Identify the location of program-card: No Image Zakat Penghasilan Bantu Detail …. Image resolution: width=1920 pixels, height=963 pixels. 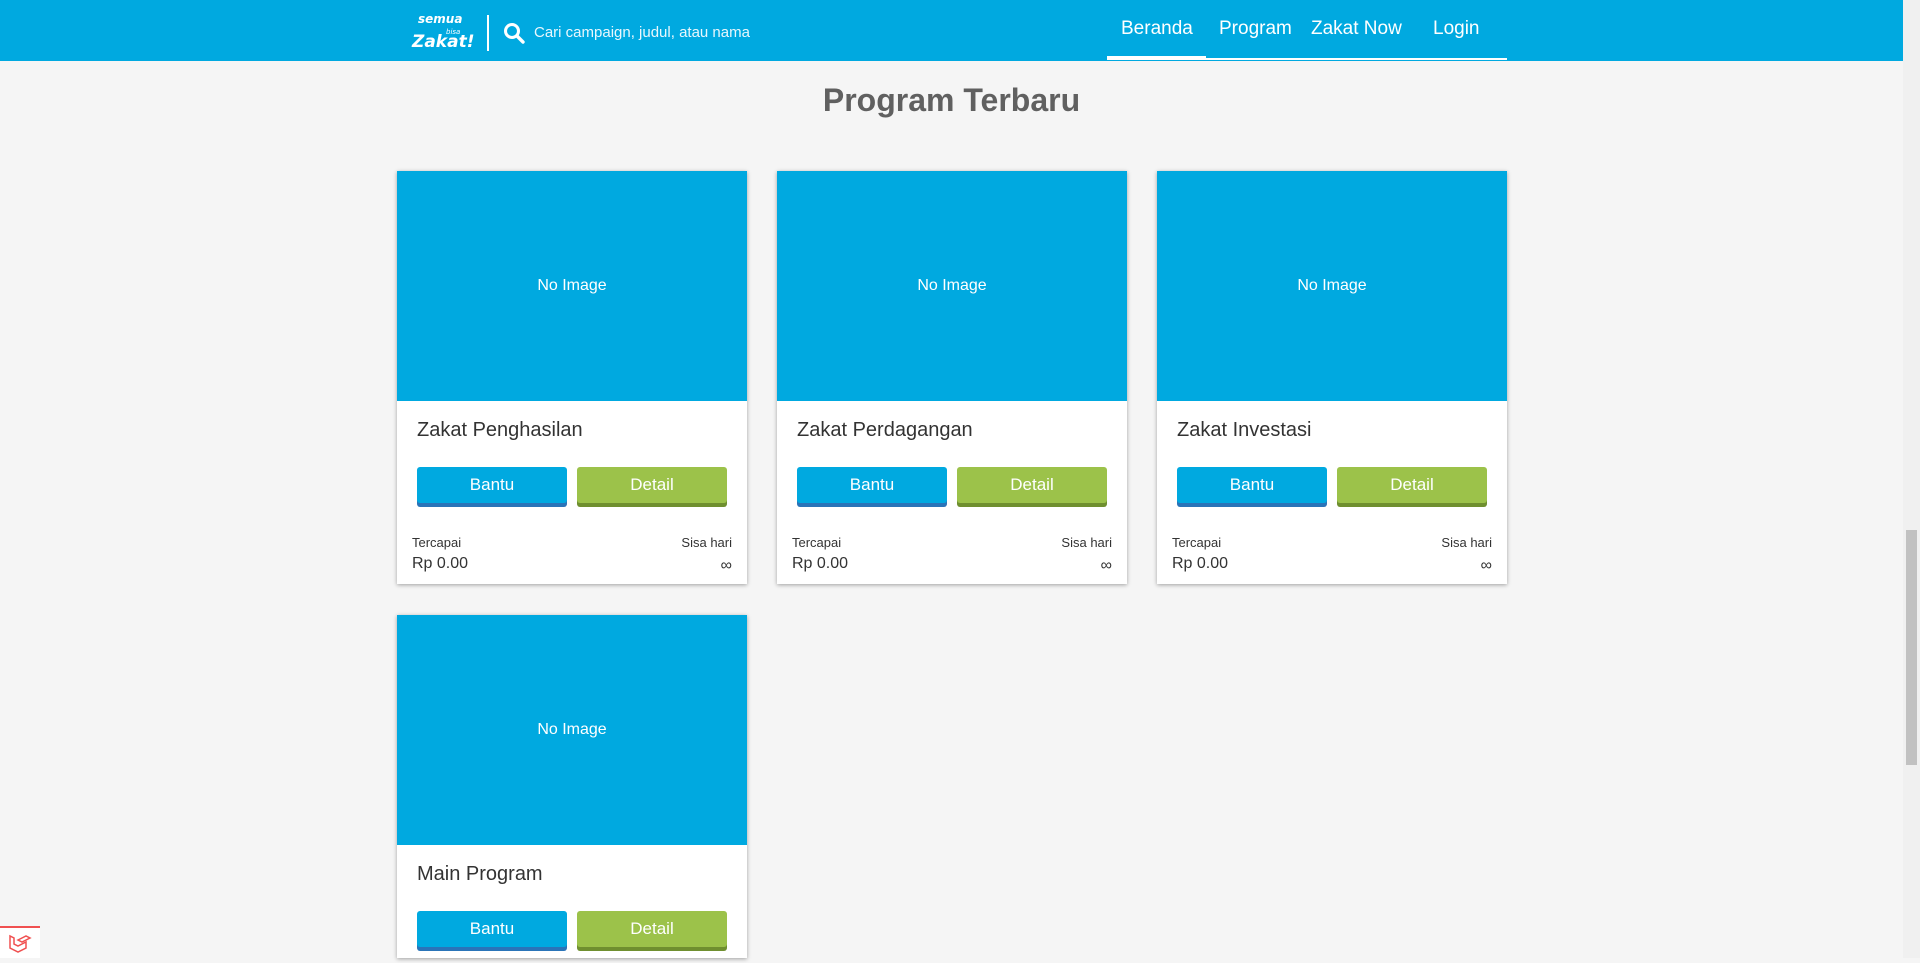
(572, 377).